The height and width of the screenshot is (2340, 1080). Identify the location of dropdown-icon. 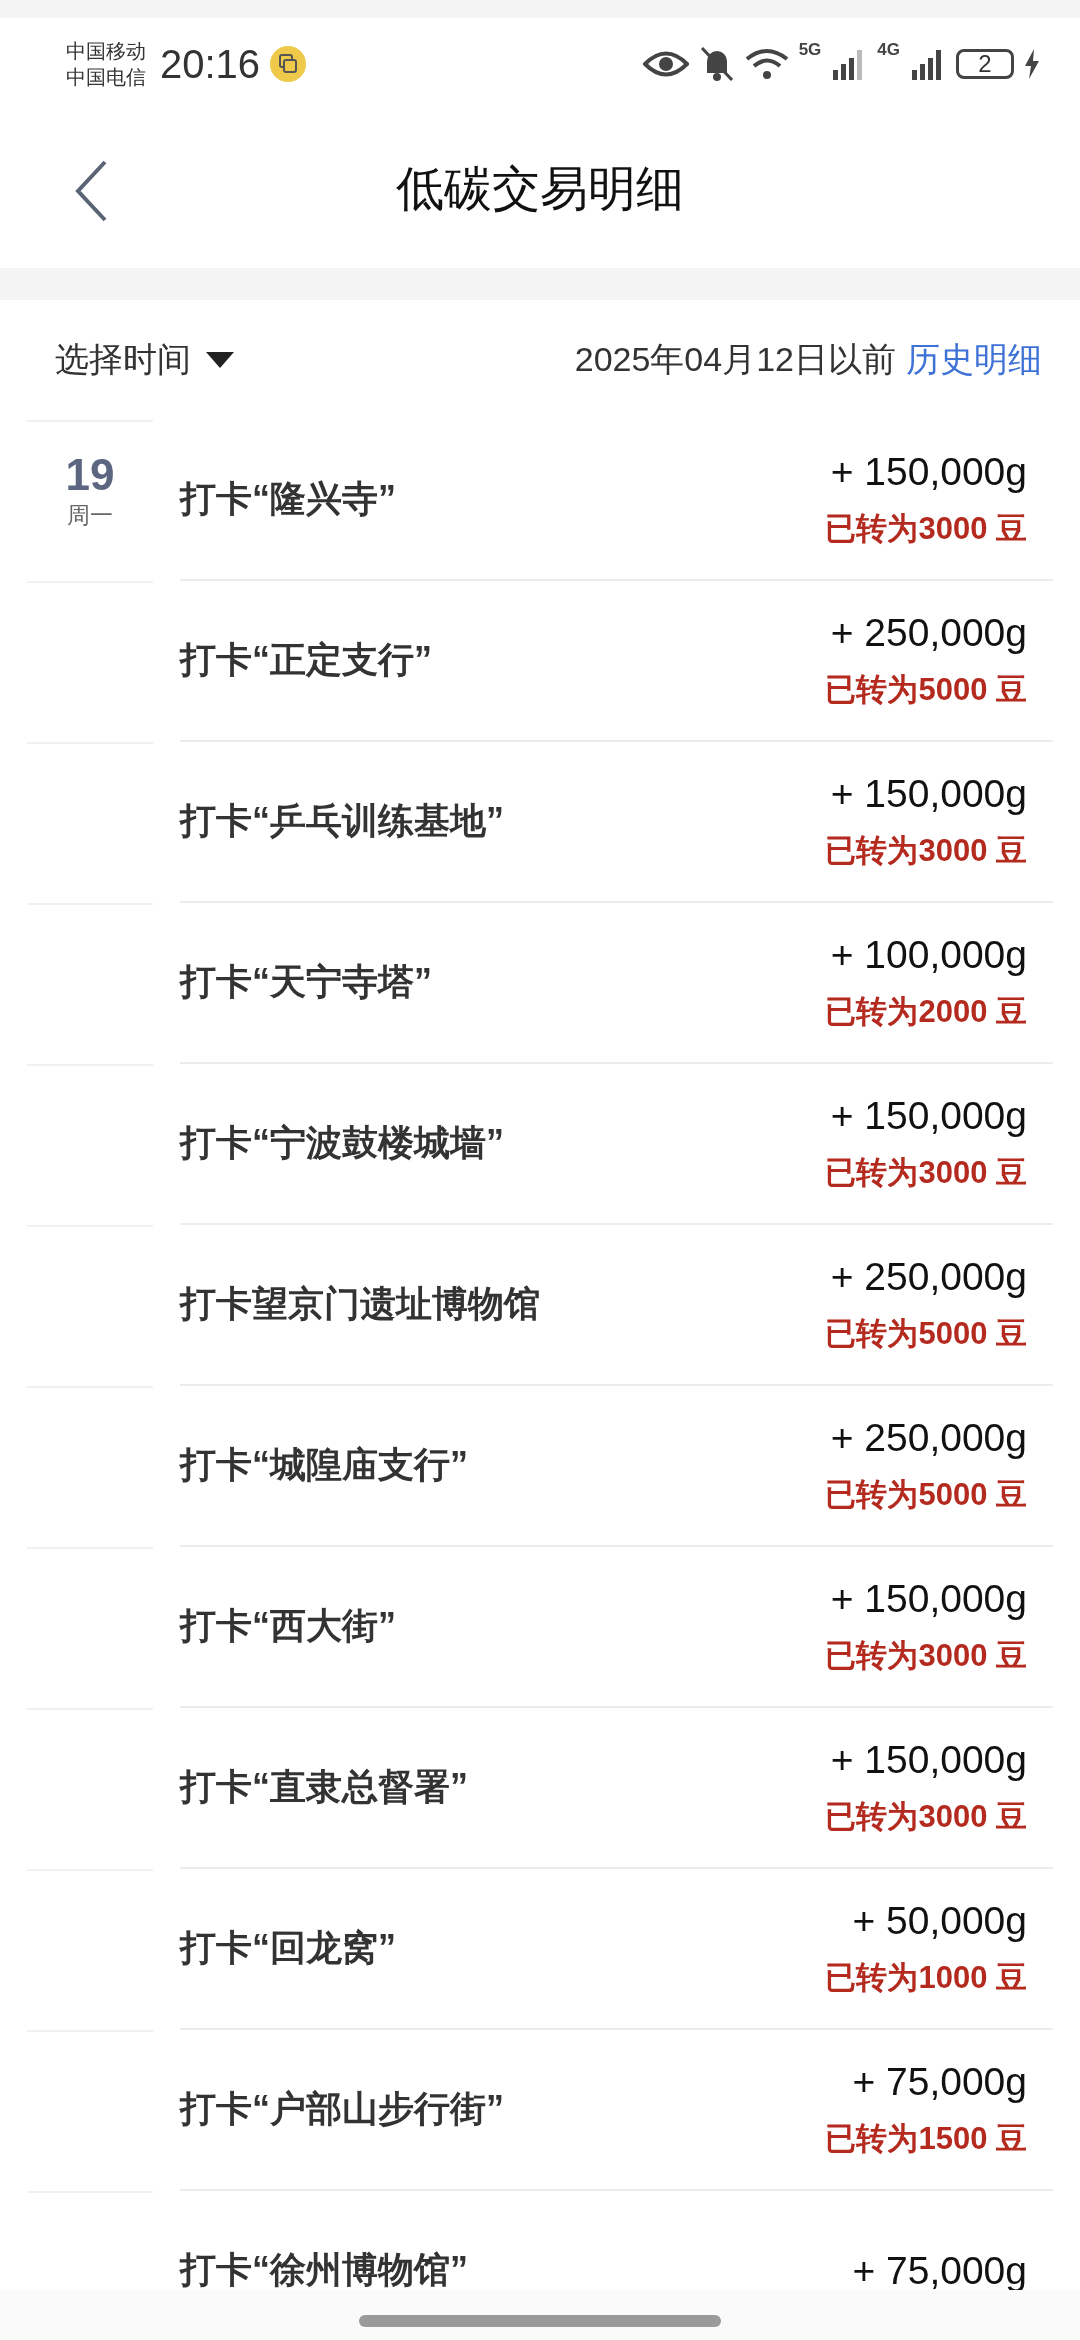
(220, 360).